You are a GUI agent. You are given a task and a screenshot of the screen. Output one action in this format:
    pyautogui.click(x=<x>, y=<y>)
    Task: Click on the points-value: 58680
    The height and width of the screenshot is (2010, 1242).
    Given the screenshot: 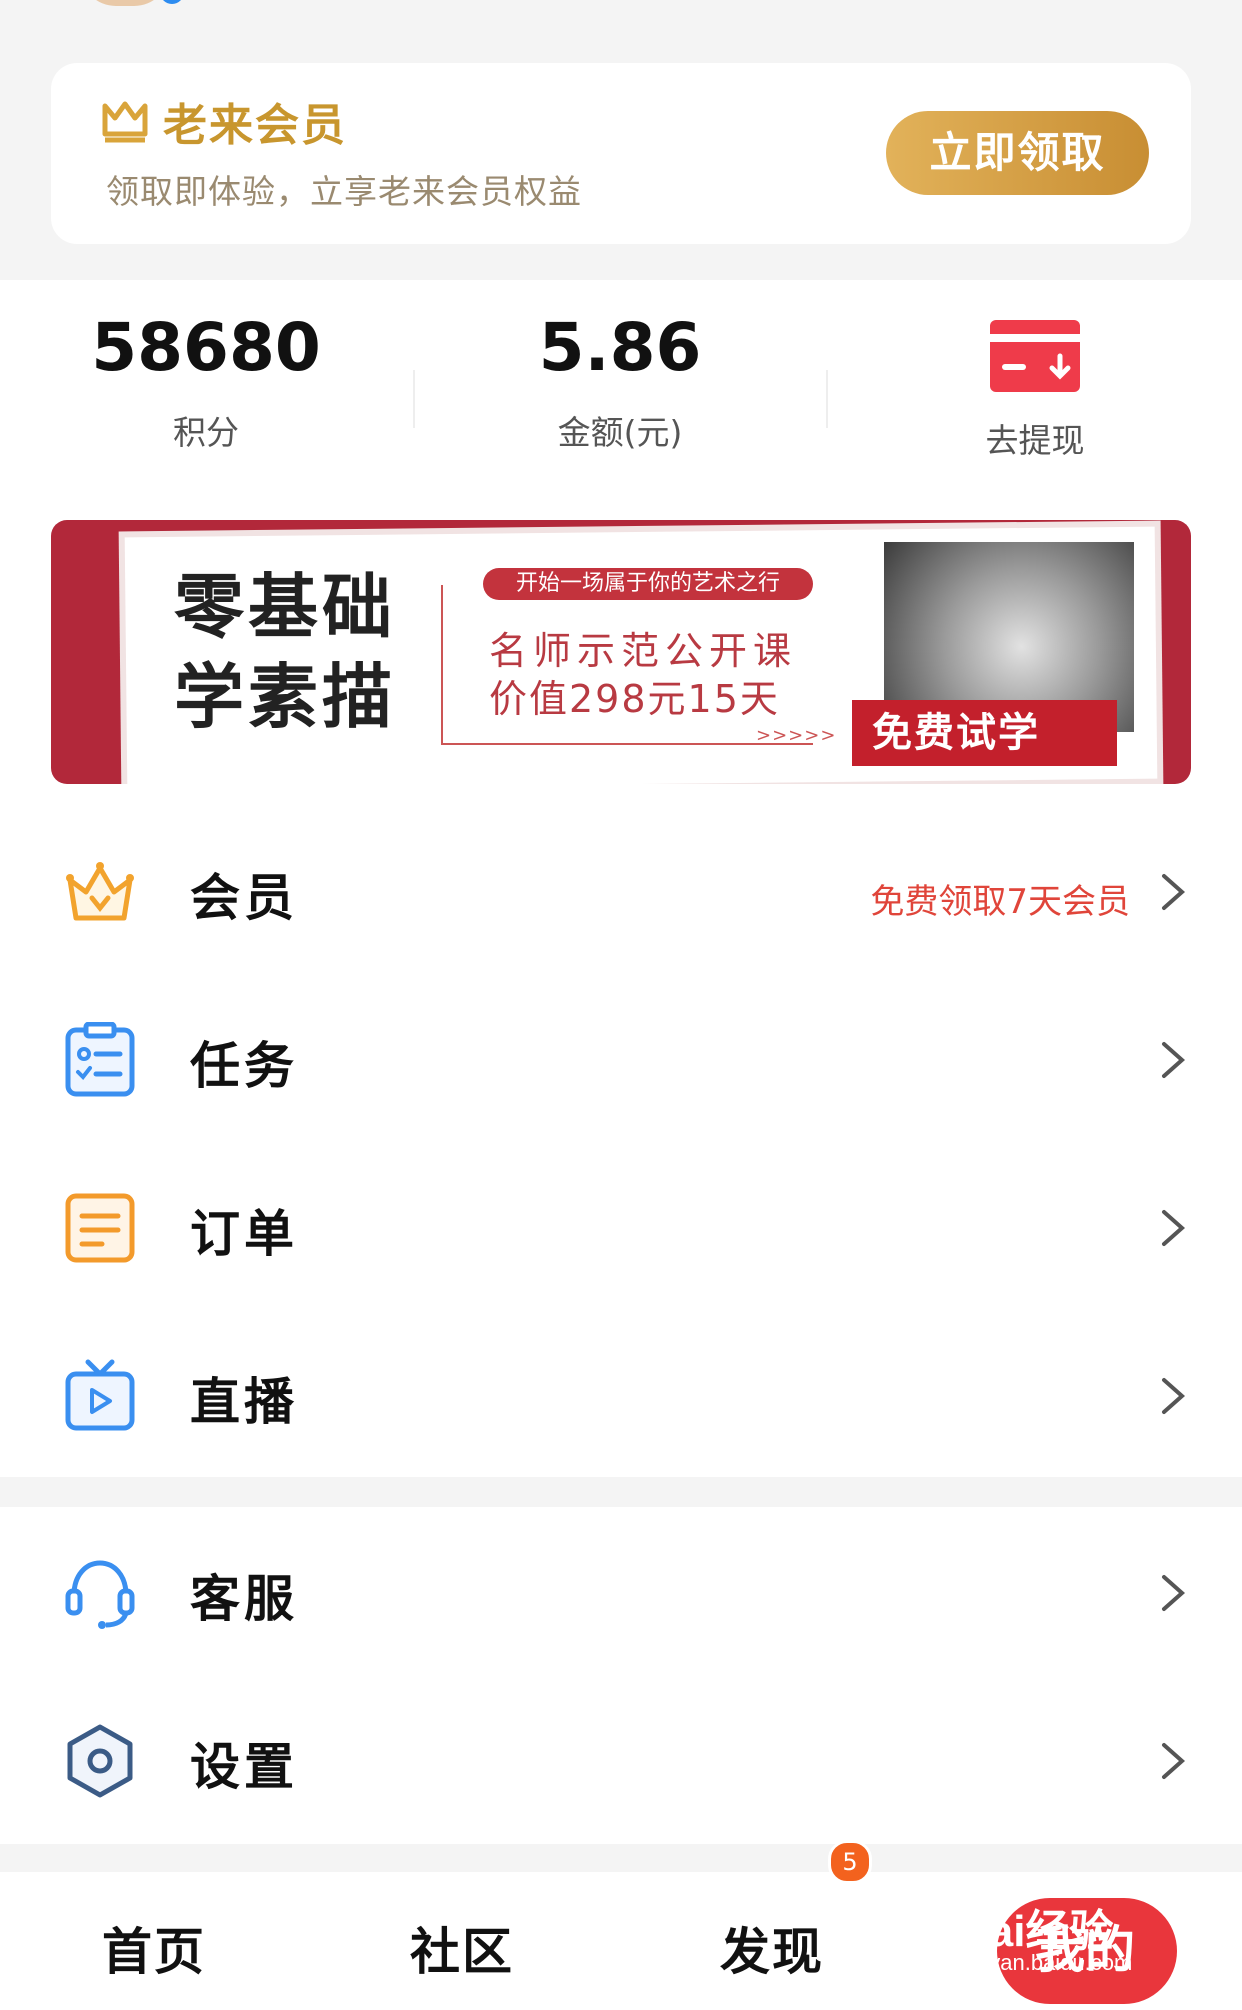 What is the action you would take?
    pyautogui.click(x=206, y=347)
    